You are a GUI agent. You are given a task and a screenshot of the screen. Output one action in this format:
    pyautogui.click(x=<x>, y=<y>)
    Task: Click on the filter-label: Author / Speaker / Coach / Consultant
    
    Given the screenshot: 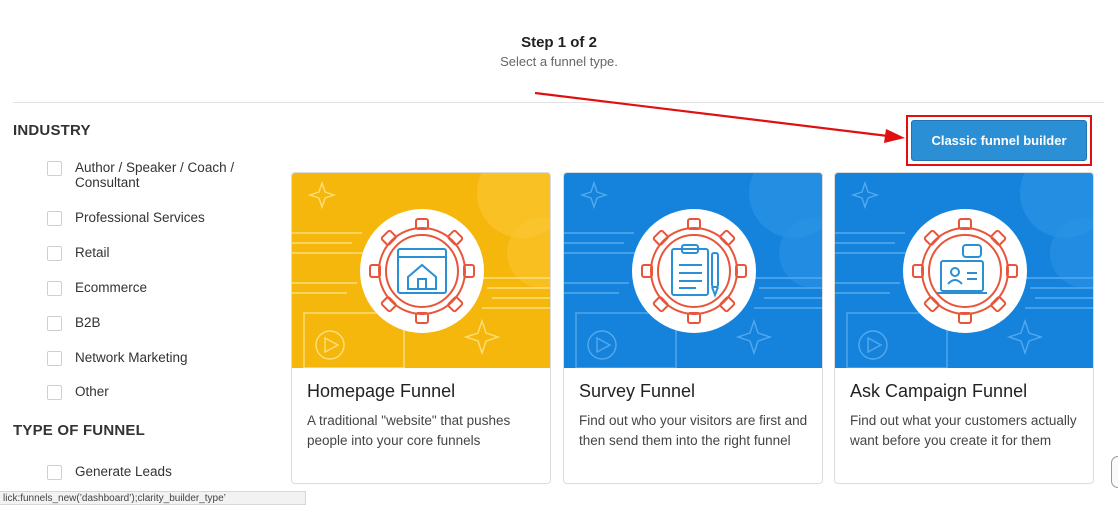 What is the action you would take?
    pyautogui.click(x=155, y=175)
    